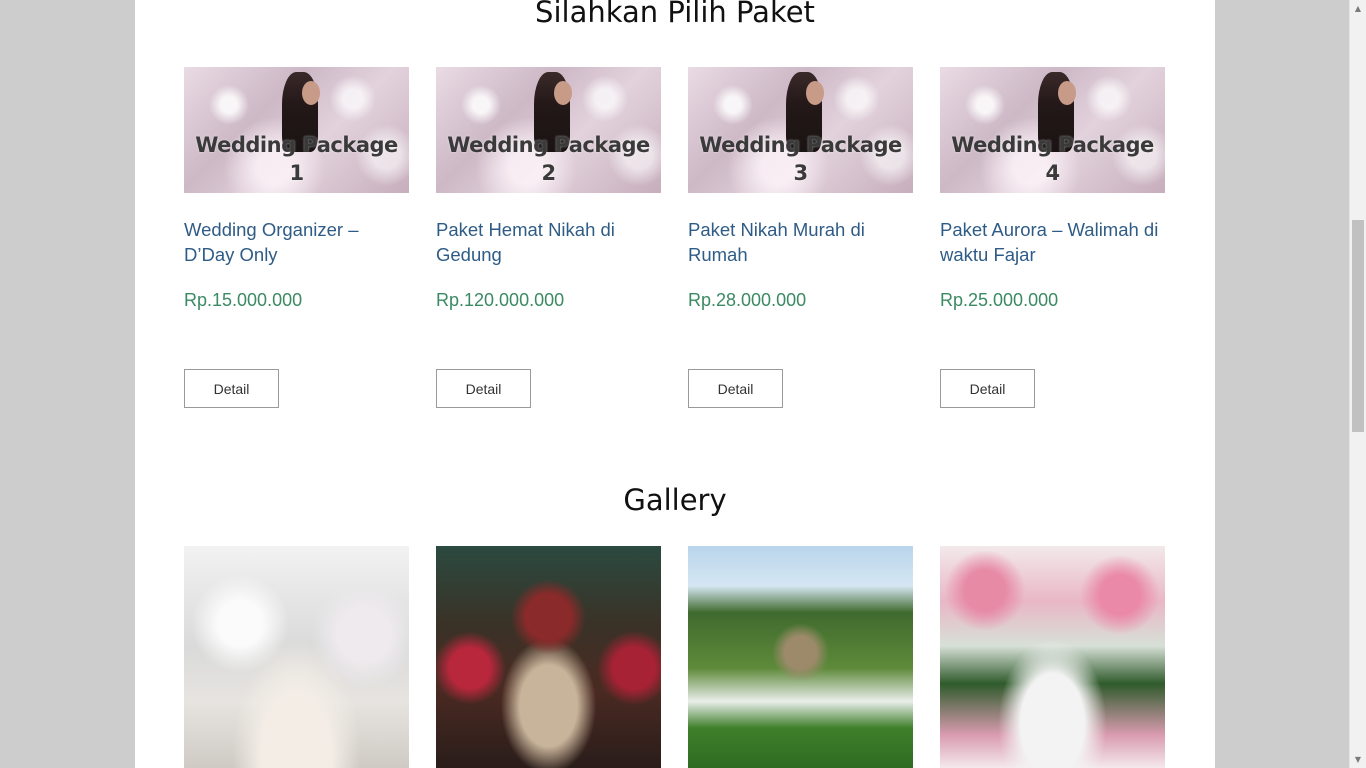  What do you see at coordinates (800, 159) in the screenshot?
I see `thumbnail-label: Wedding Package 3` at bounding box center [800, 159].